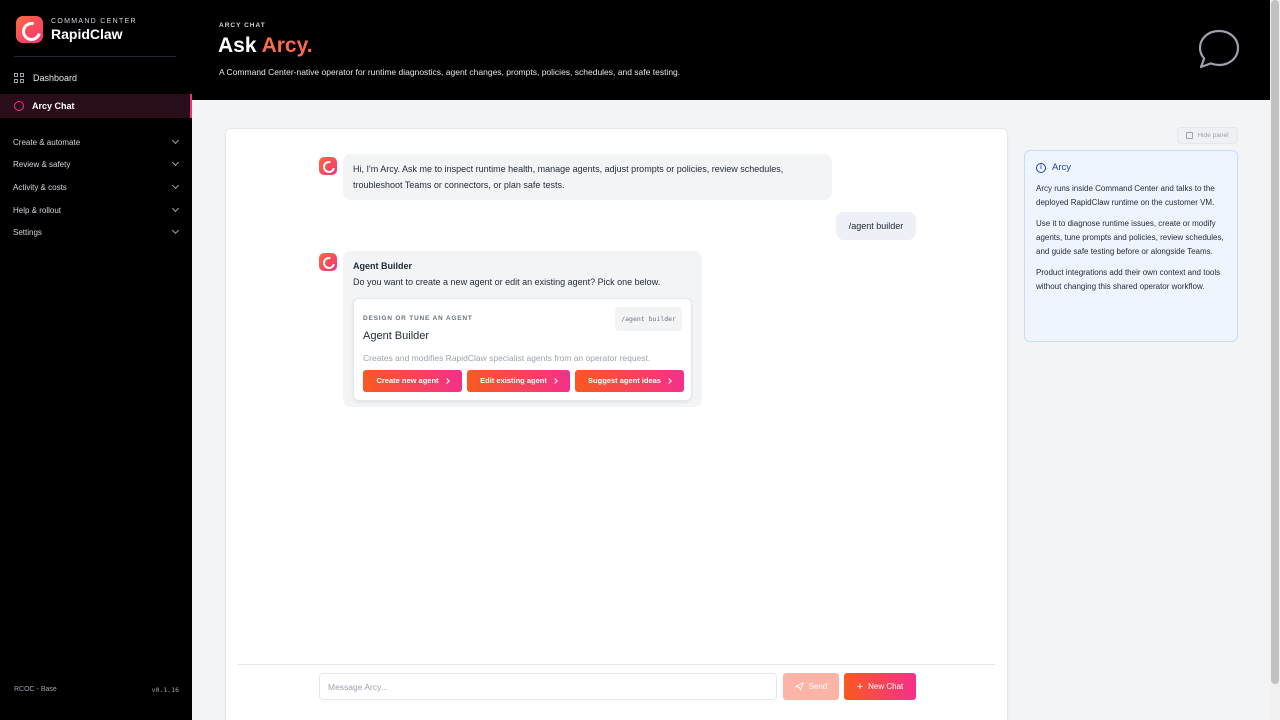 This screenshot has width=1280, height=720. Describe the element at coordinates (860, 686) in the screenshot. I see `plus-icon: +` at that location.